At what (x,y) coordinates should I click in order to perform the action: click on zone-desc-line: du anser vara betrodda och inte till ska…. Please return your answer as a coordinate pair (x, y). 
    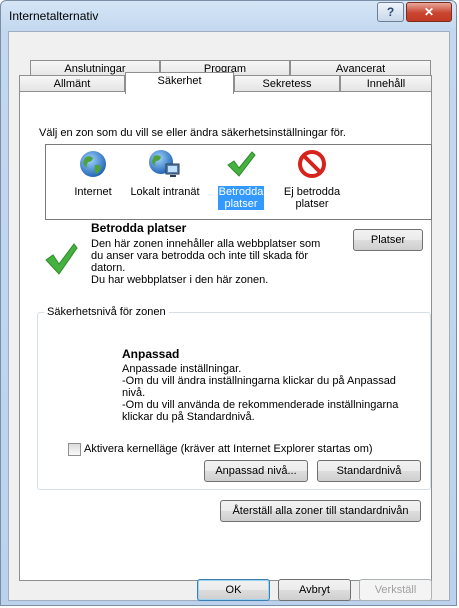
    Looking at the image, I should click on (200, 256).